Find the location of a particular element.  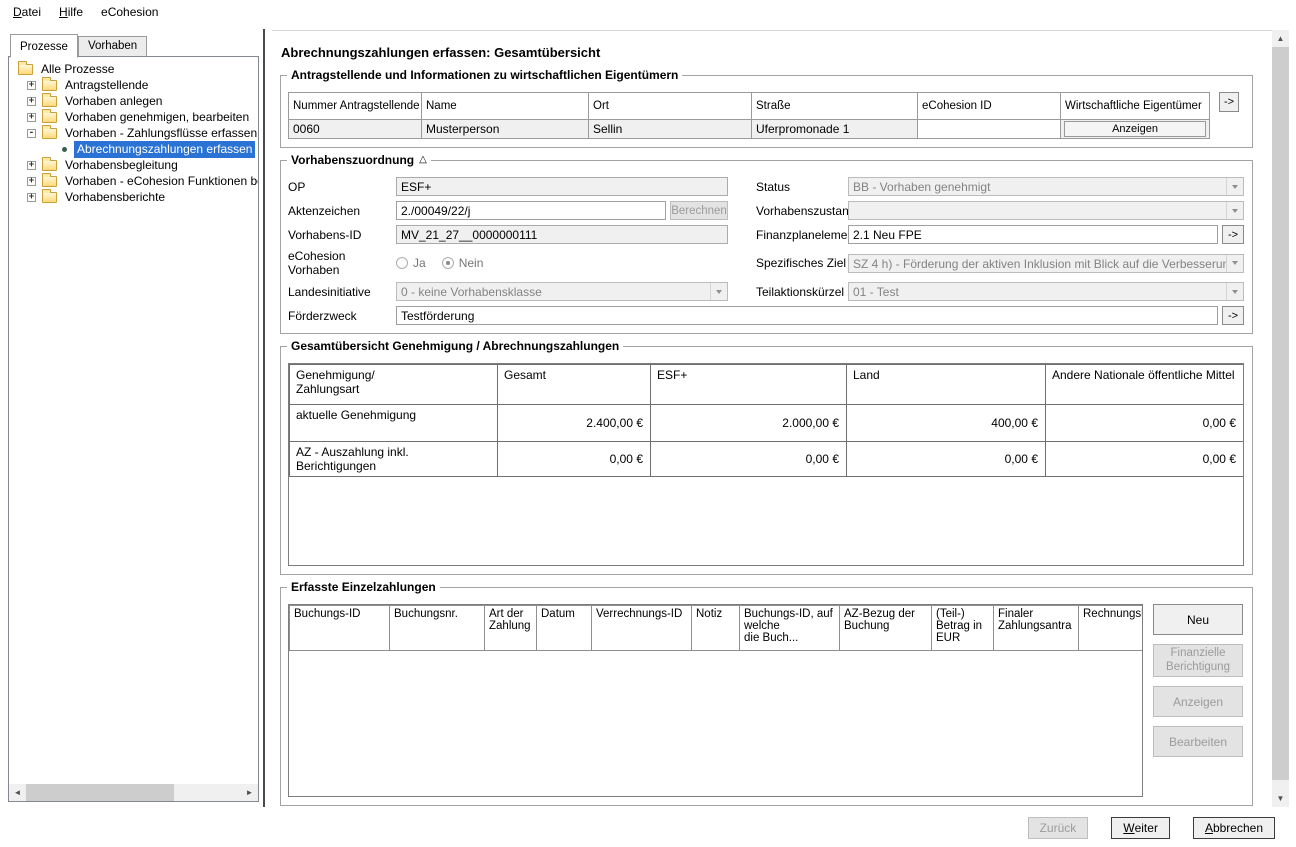

column-header: ESF+ is located at coordinates (748, 384).